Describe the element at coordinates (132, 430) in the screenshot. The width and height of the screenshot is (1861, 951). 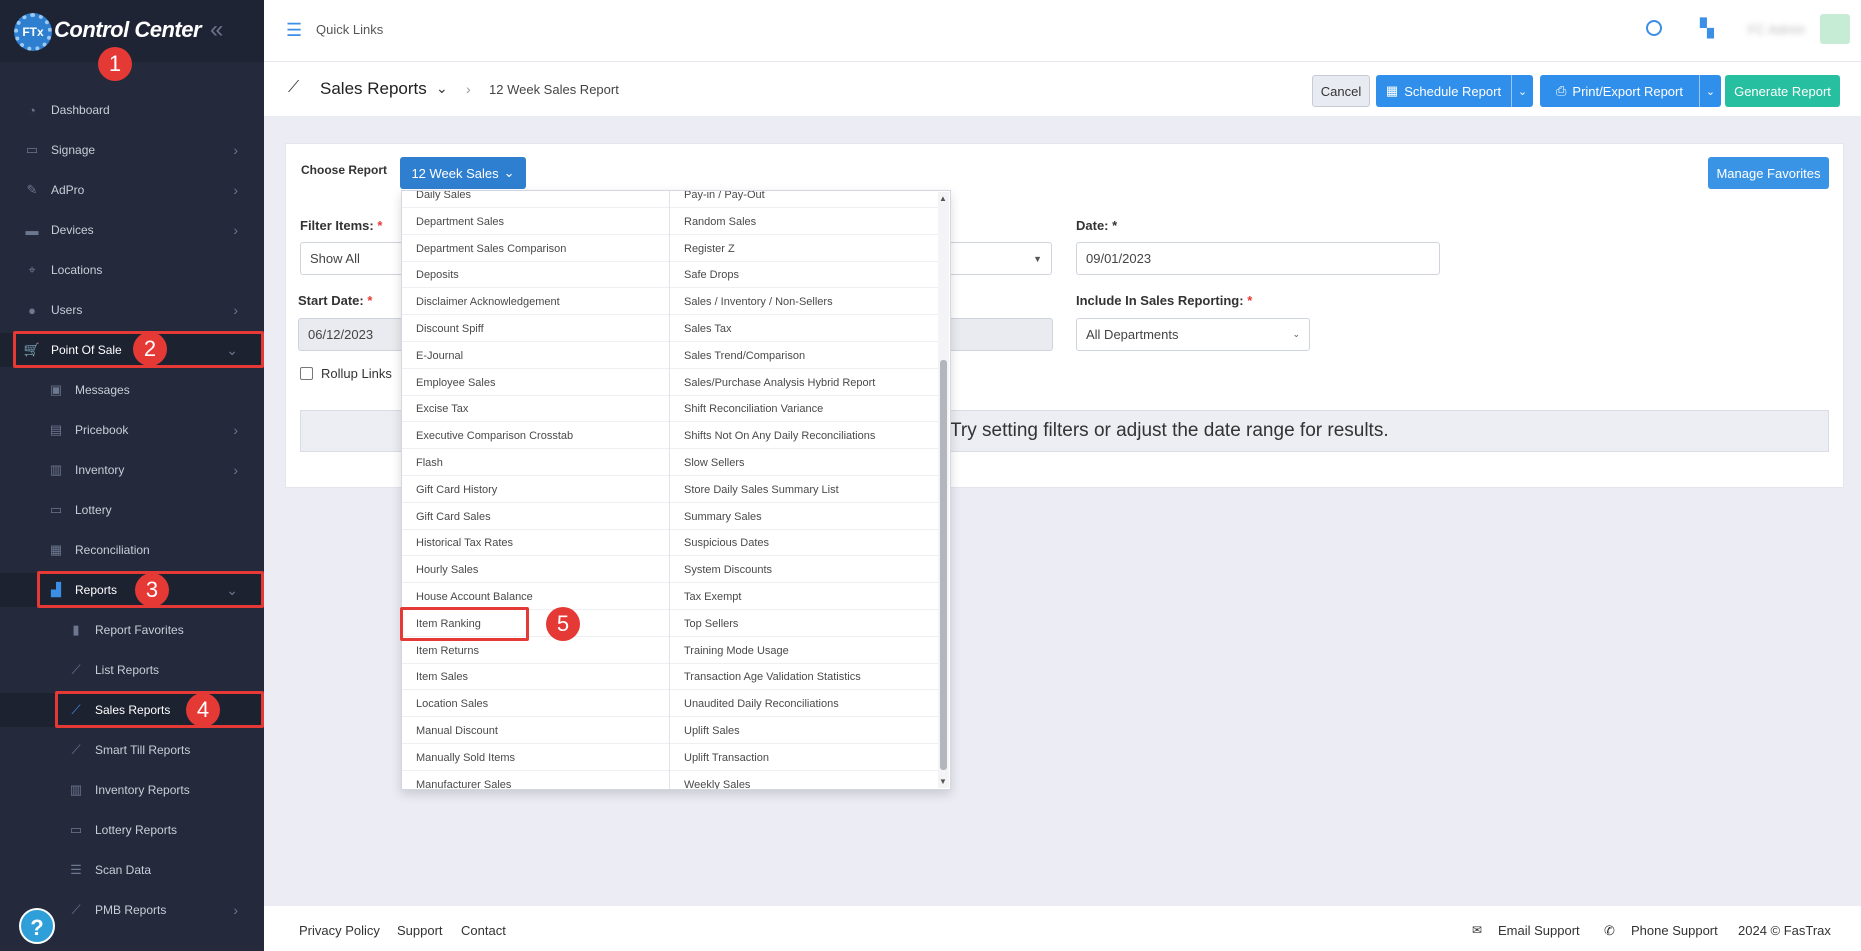
I see `sidebar-item-pricebook: ▤ Pricebook ›` at that location.